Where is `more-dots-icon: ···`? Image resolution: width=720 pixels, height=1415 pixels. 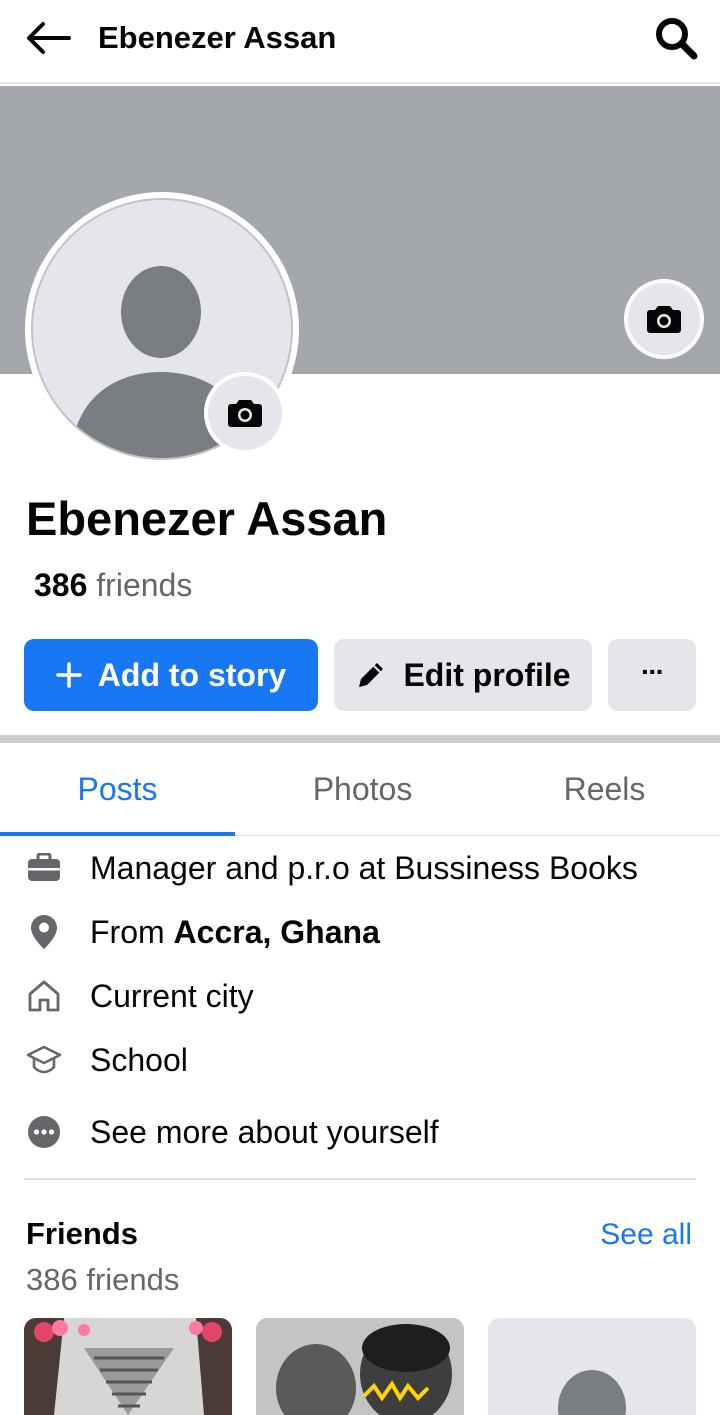 more-dots-icon: ··· is located at coordinates (653, 671).